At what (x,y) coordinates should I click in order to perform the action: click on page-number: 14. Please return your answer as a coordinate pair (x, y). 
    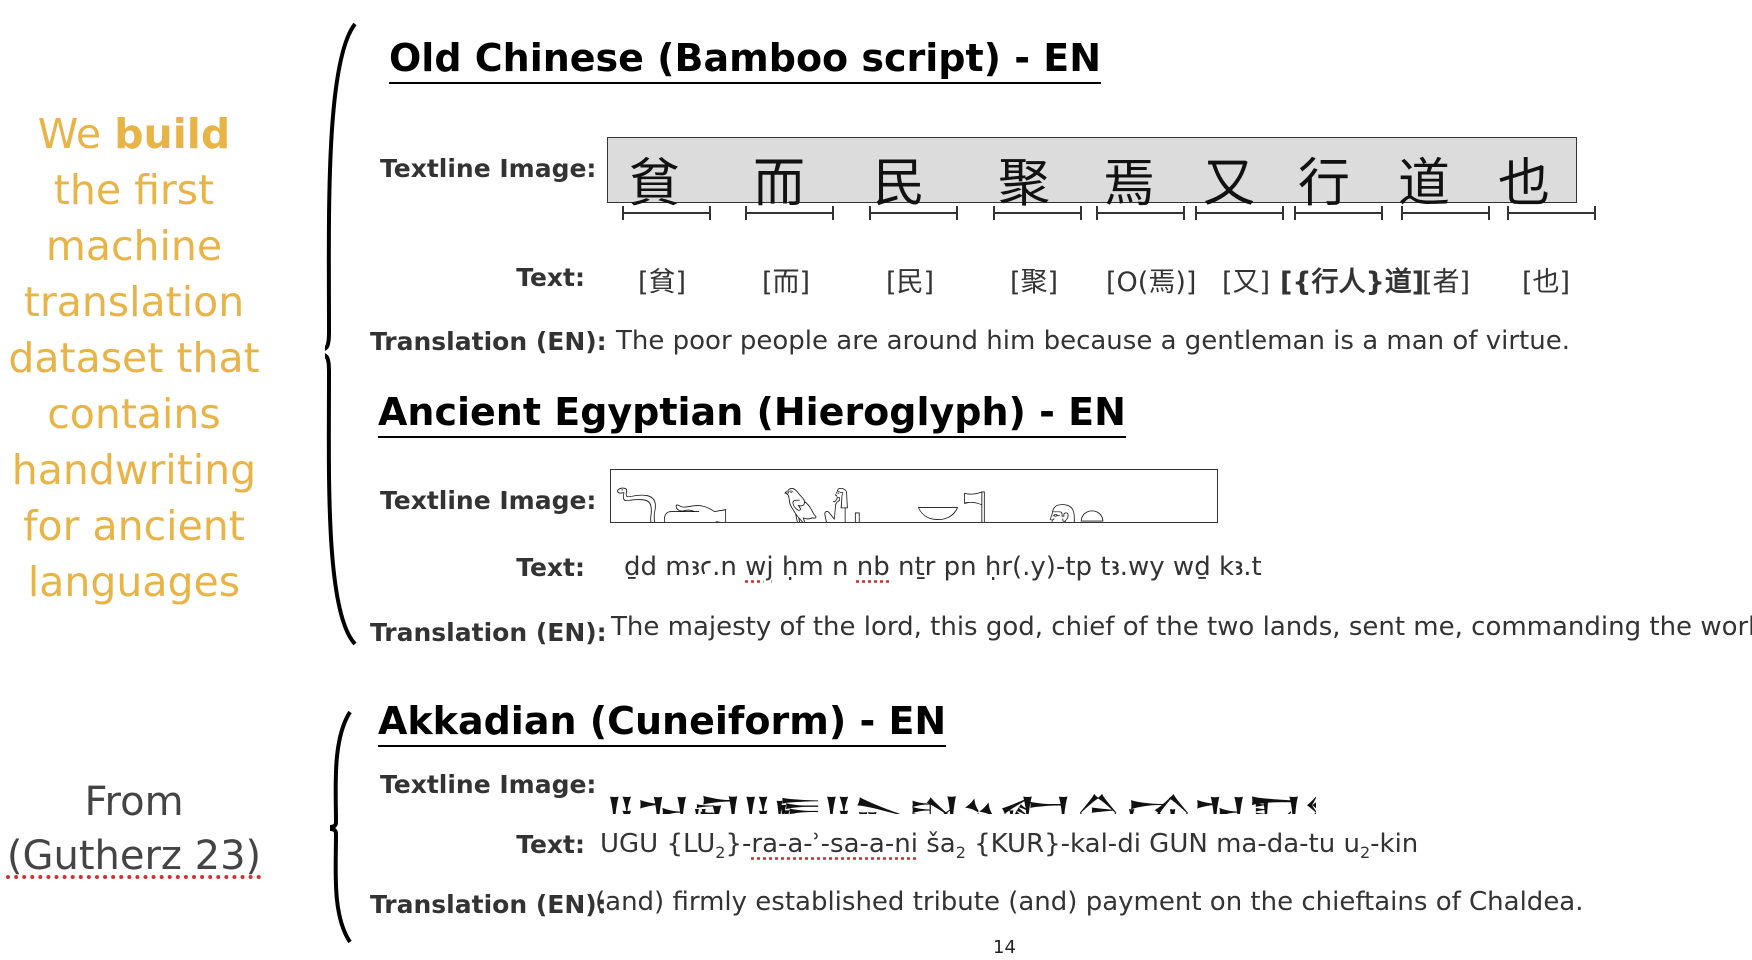
    Looking at the image, I should click on (1004, 947).